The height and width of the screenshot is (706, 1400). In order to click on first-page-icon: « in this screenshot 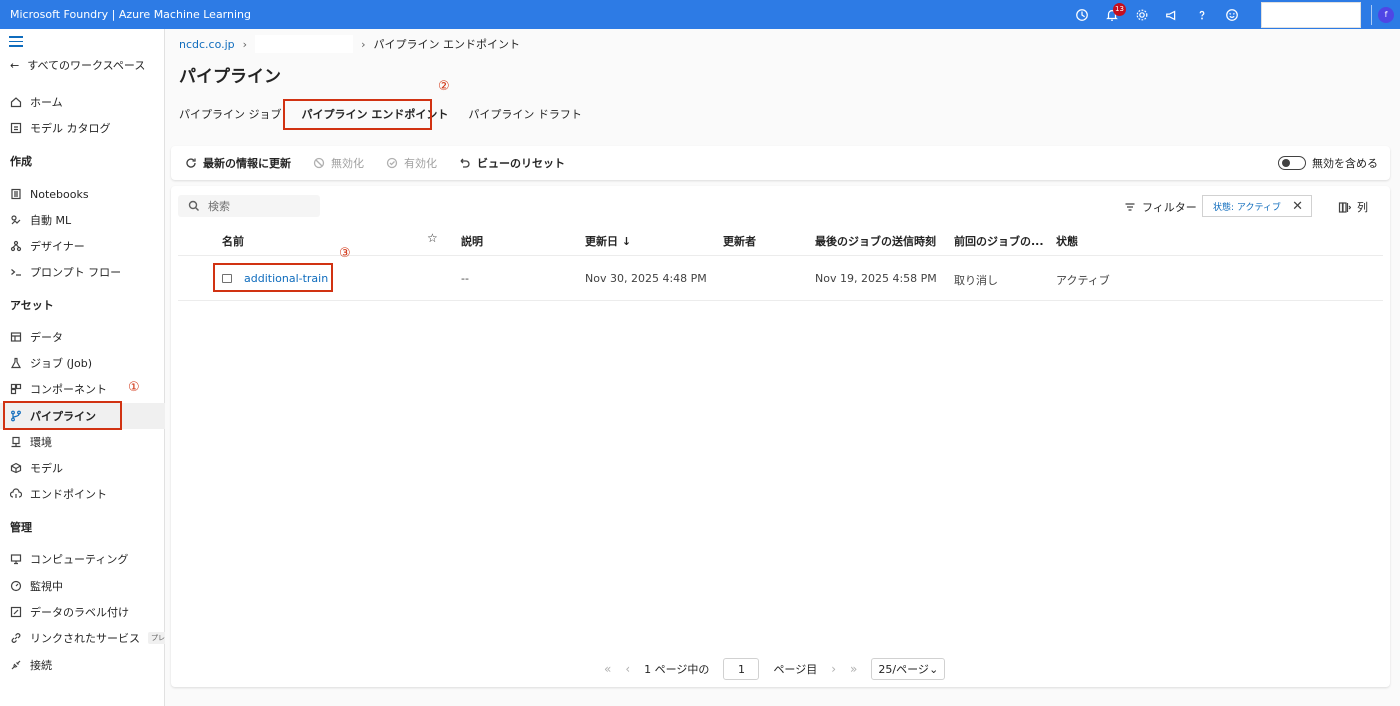, I will do `click(607, 669)`.